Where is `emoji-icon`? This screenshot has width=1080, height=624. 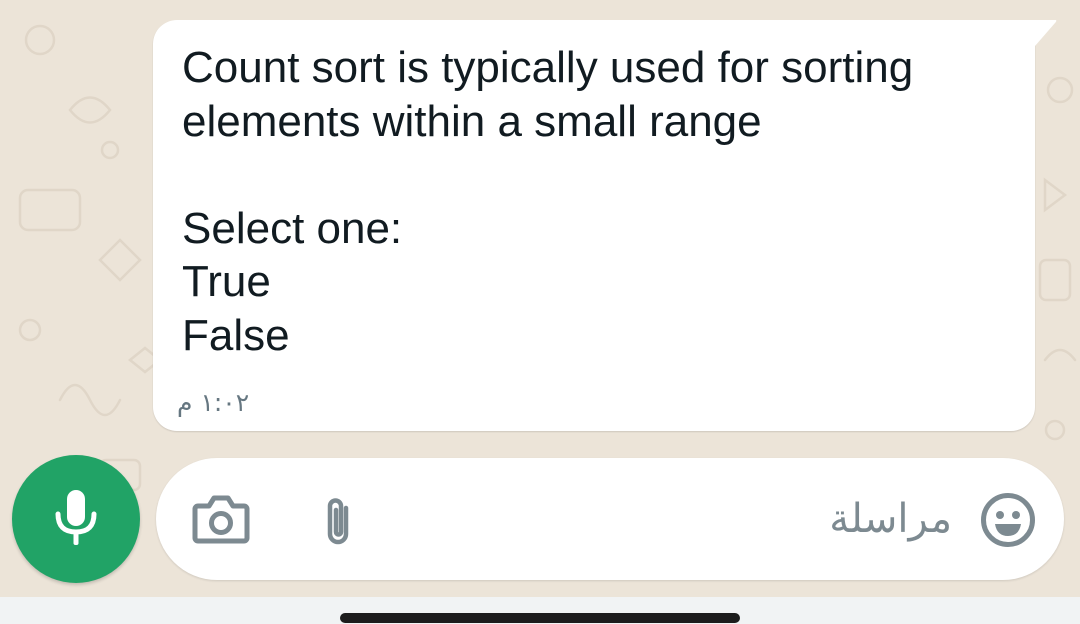
emoji-icon is located at coordinates (1008, 520).